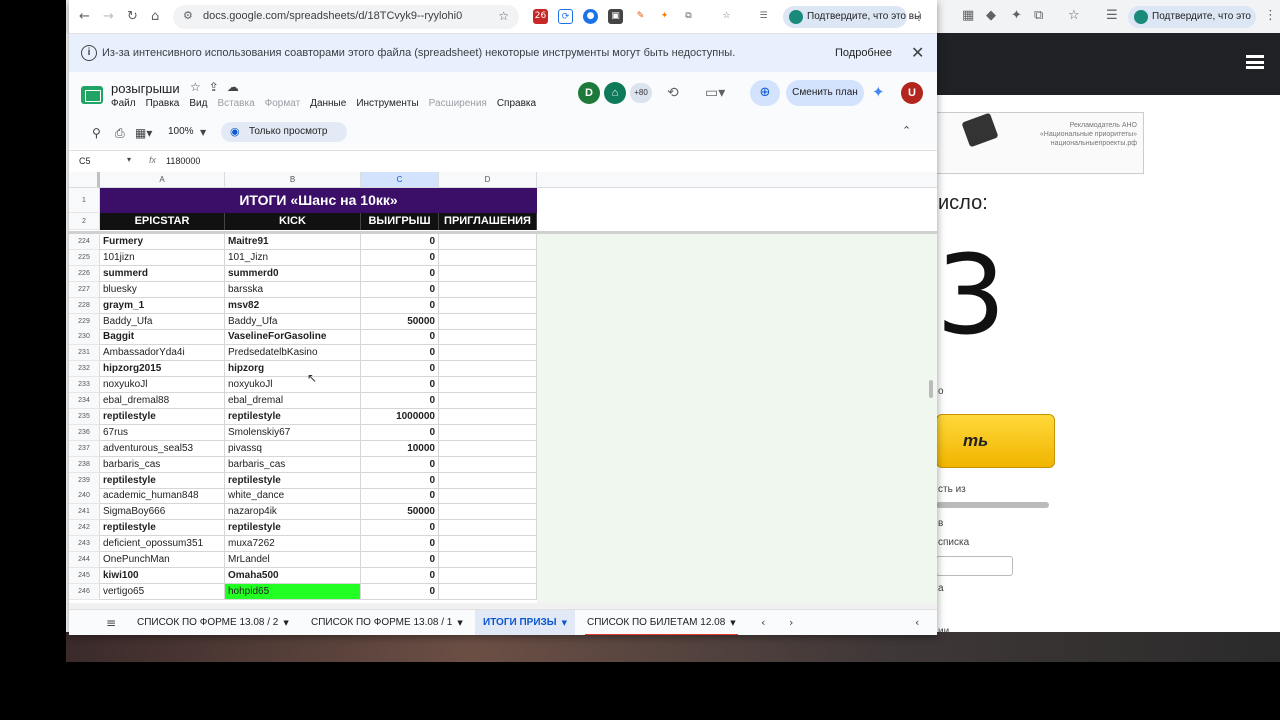  I want to click on column-header: B, so click(293, 180).